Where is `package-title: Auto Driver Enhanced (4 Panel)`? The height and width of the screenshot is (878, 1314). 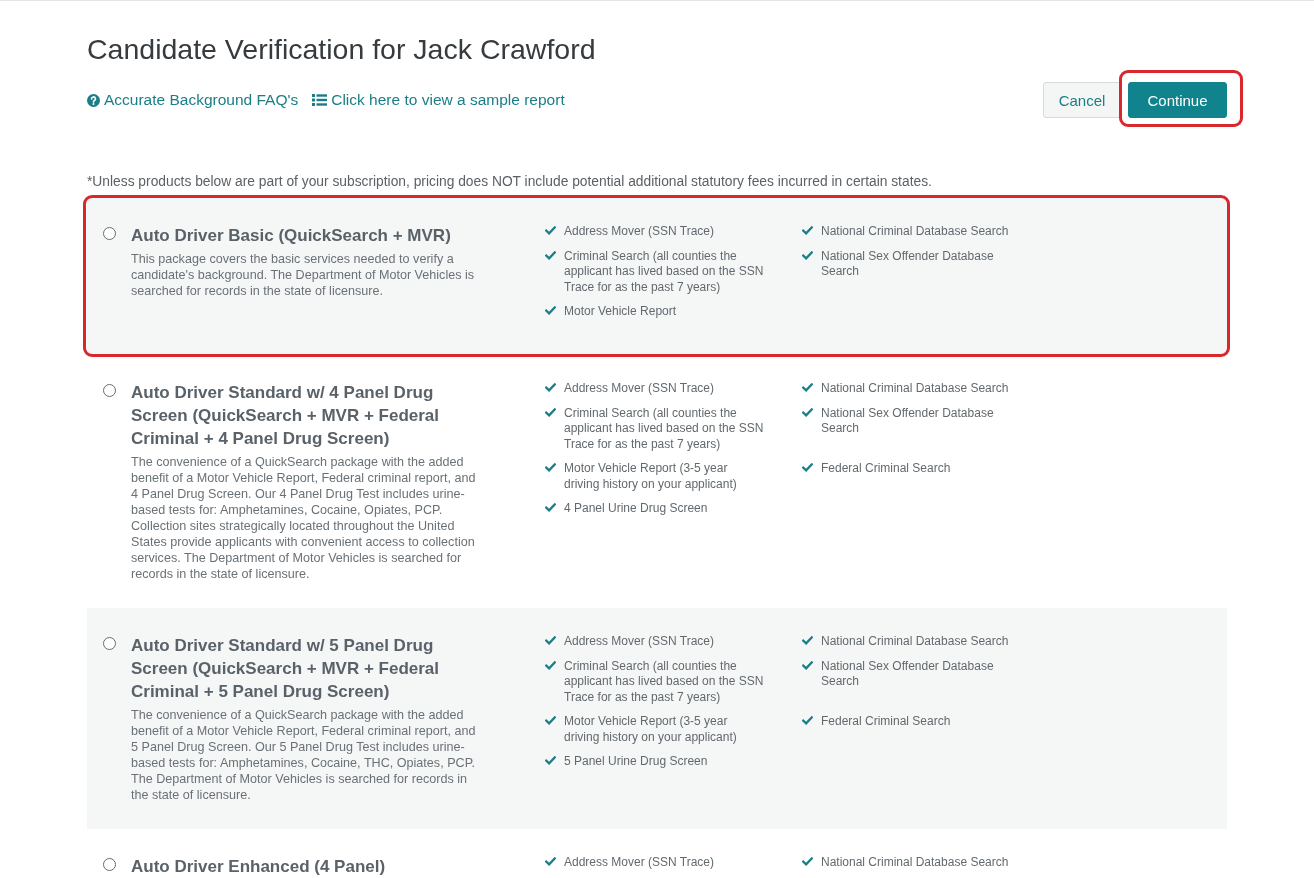
package-title: Auto Driver Enhanced (4 Panel) is located at coordinates (259, 867).